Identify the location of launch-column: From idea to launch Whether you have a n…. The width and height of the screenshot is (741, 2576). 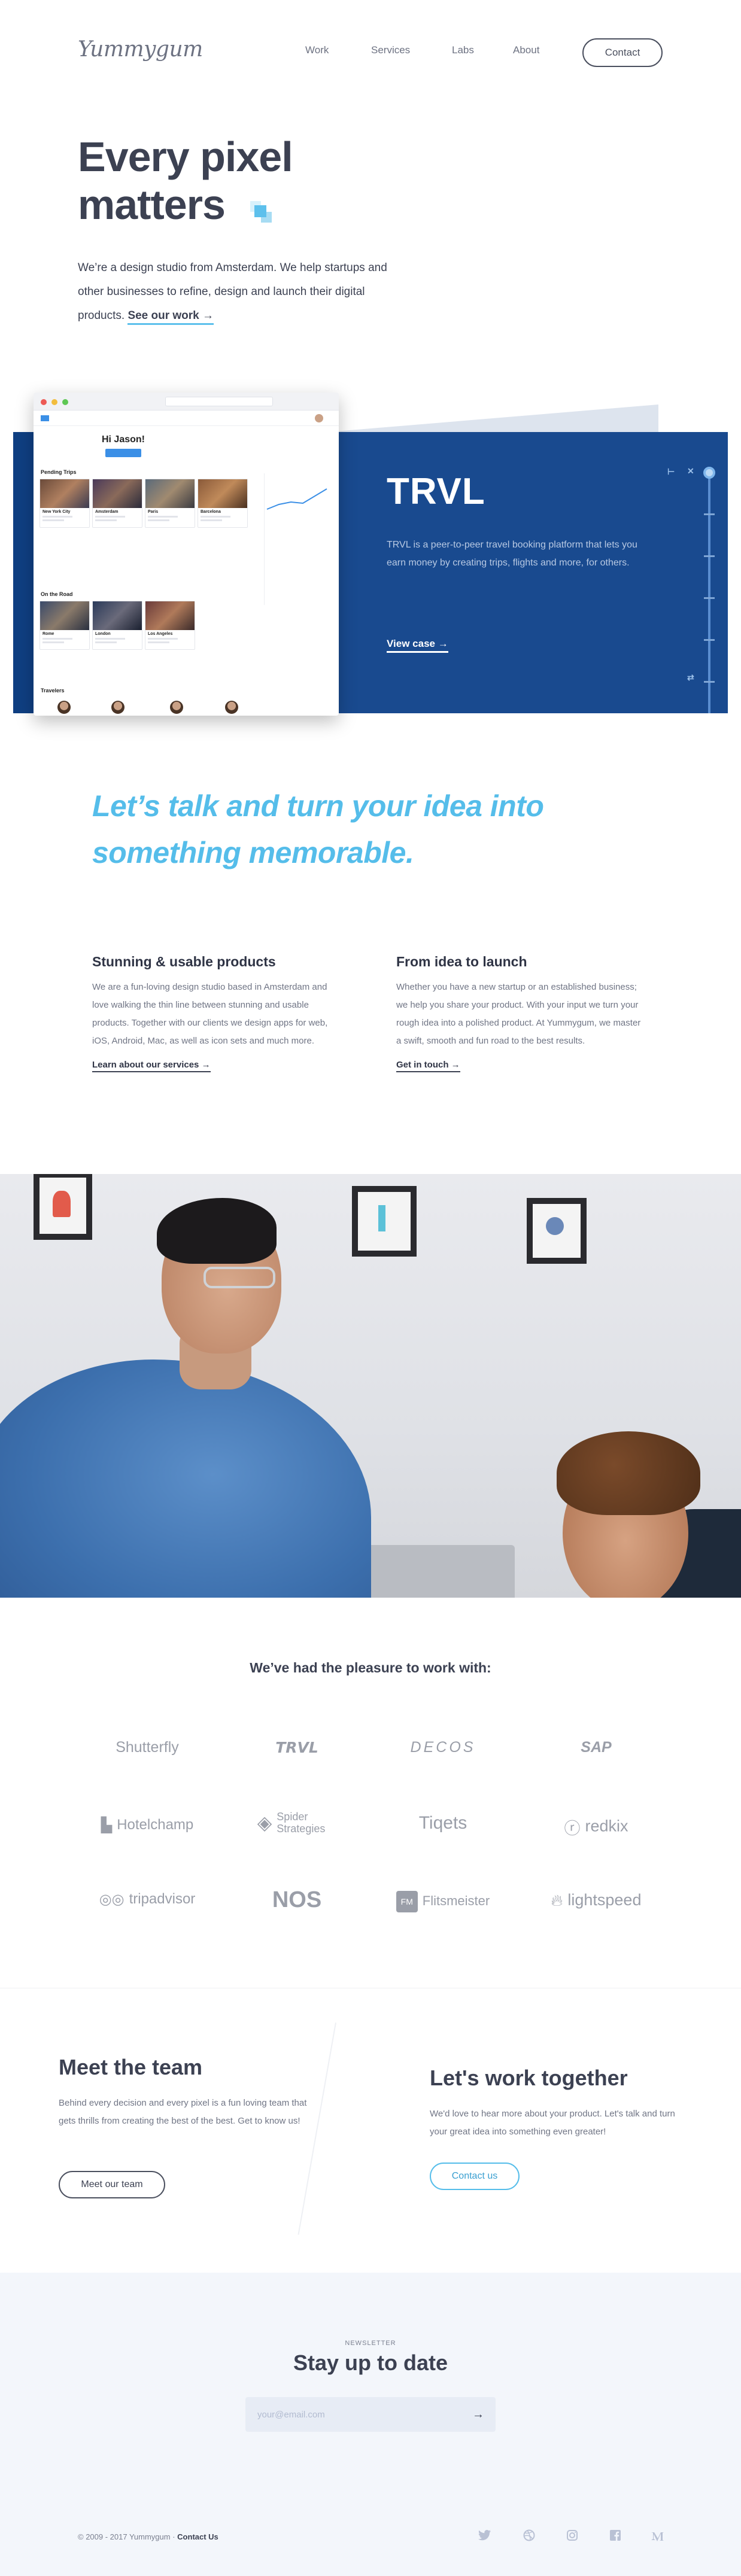
(522, 1013).